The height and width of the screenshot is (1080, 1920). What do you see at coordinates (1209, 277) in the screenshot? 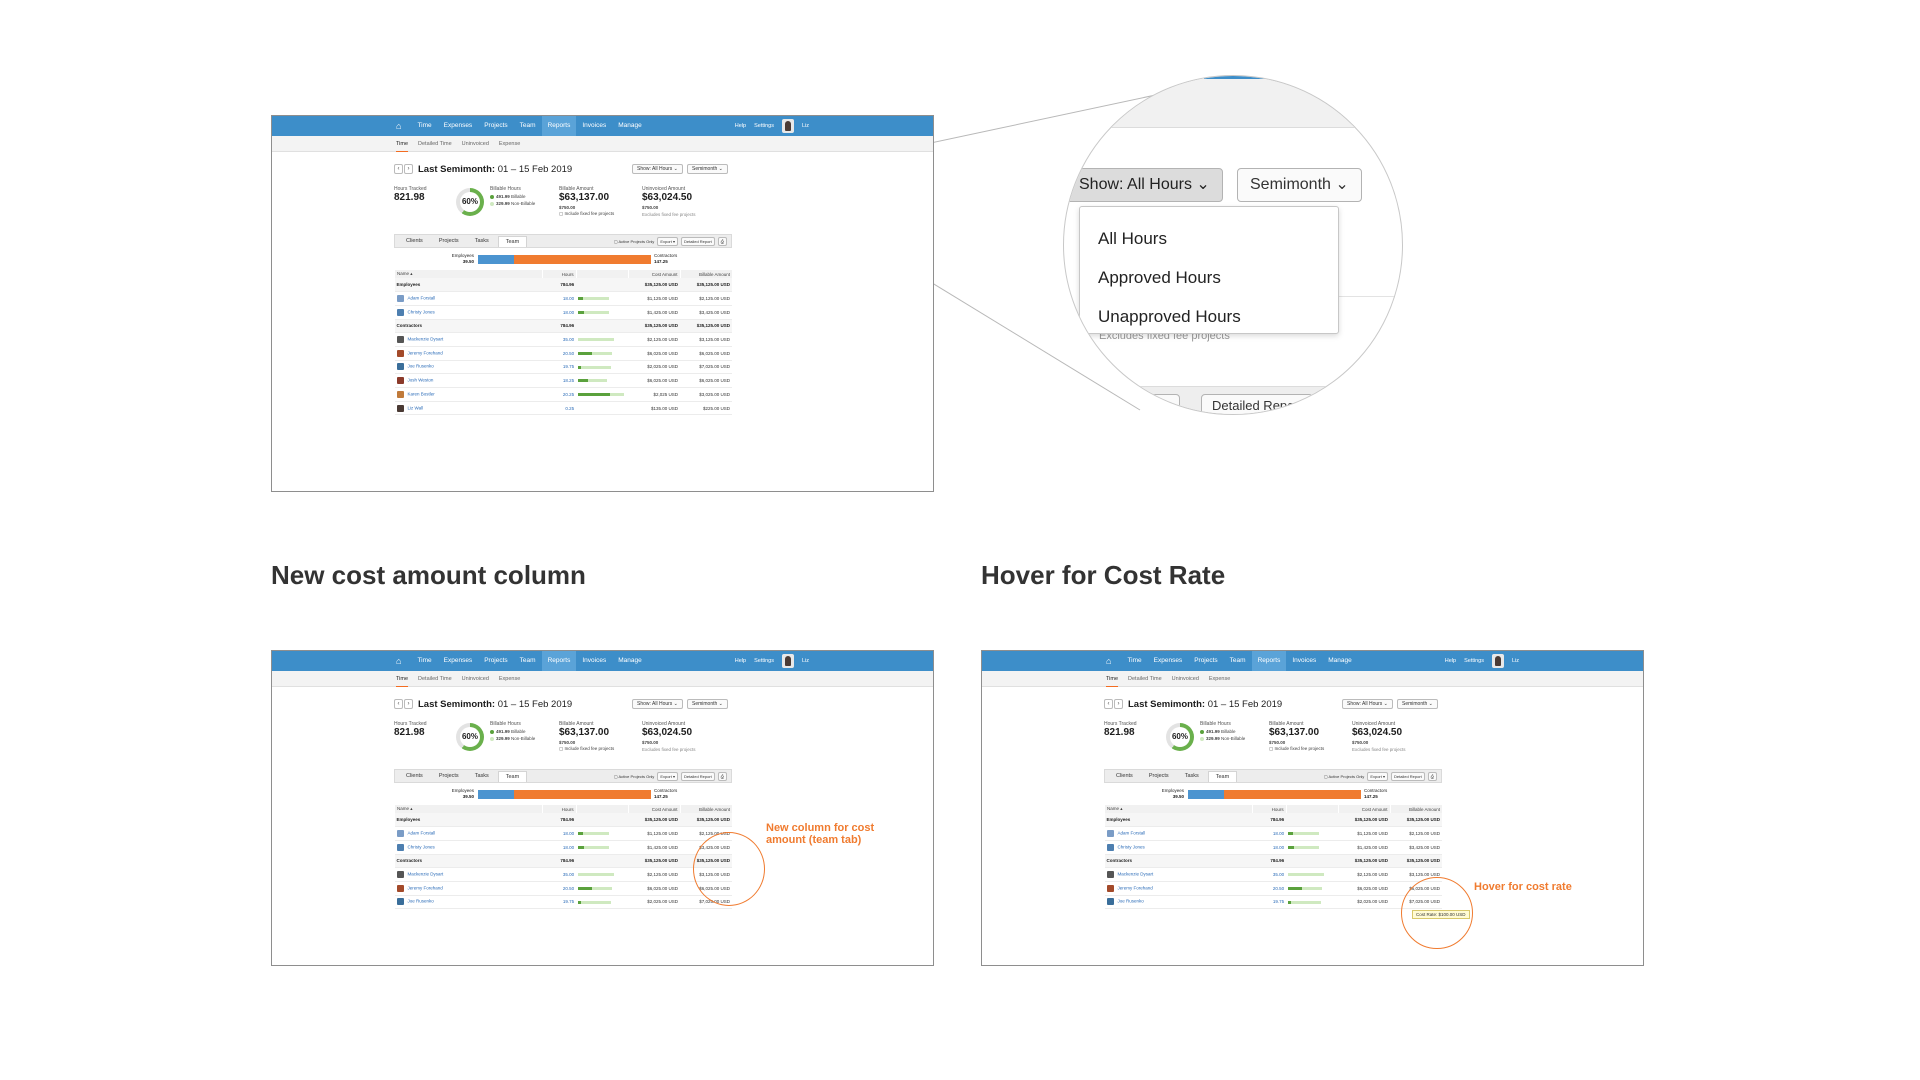
I see `menu-item-approved-hours: Approved Hours` at bounding box center [1209, 277].